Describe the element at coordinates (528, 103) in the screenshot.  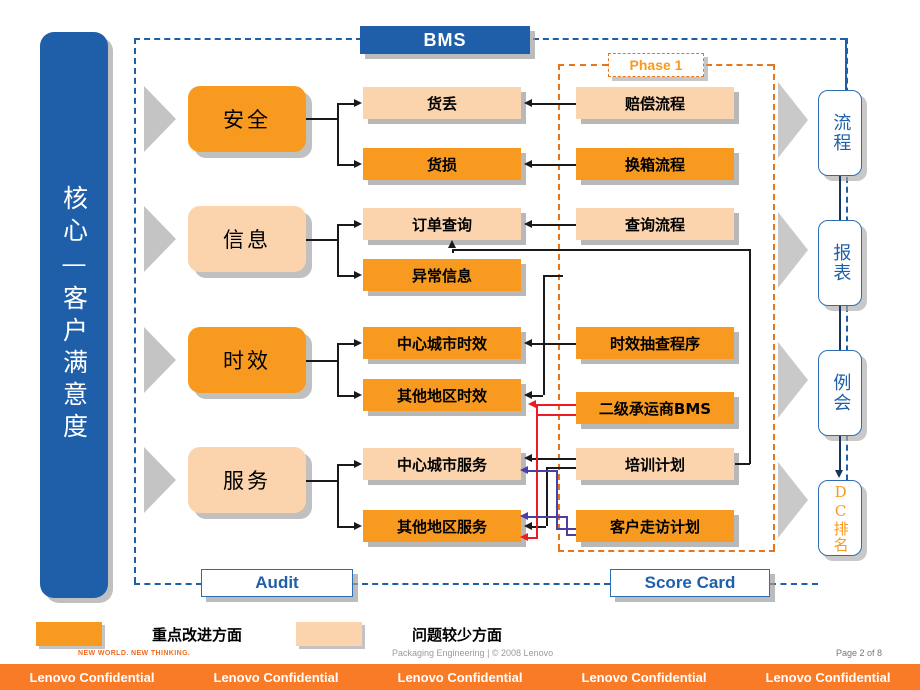
I see `arrowhead-cargo-lost-in` at that location.